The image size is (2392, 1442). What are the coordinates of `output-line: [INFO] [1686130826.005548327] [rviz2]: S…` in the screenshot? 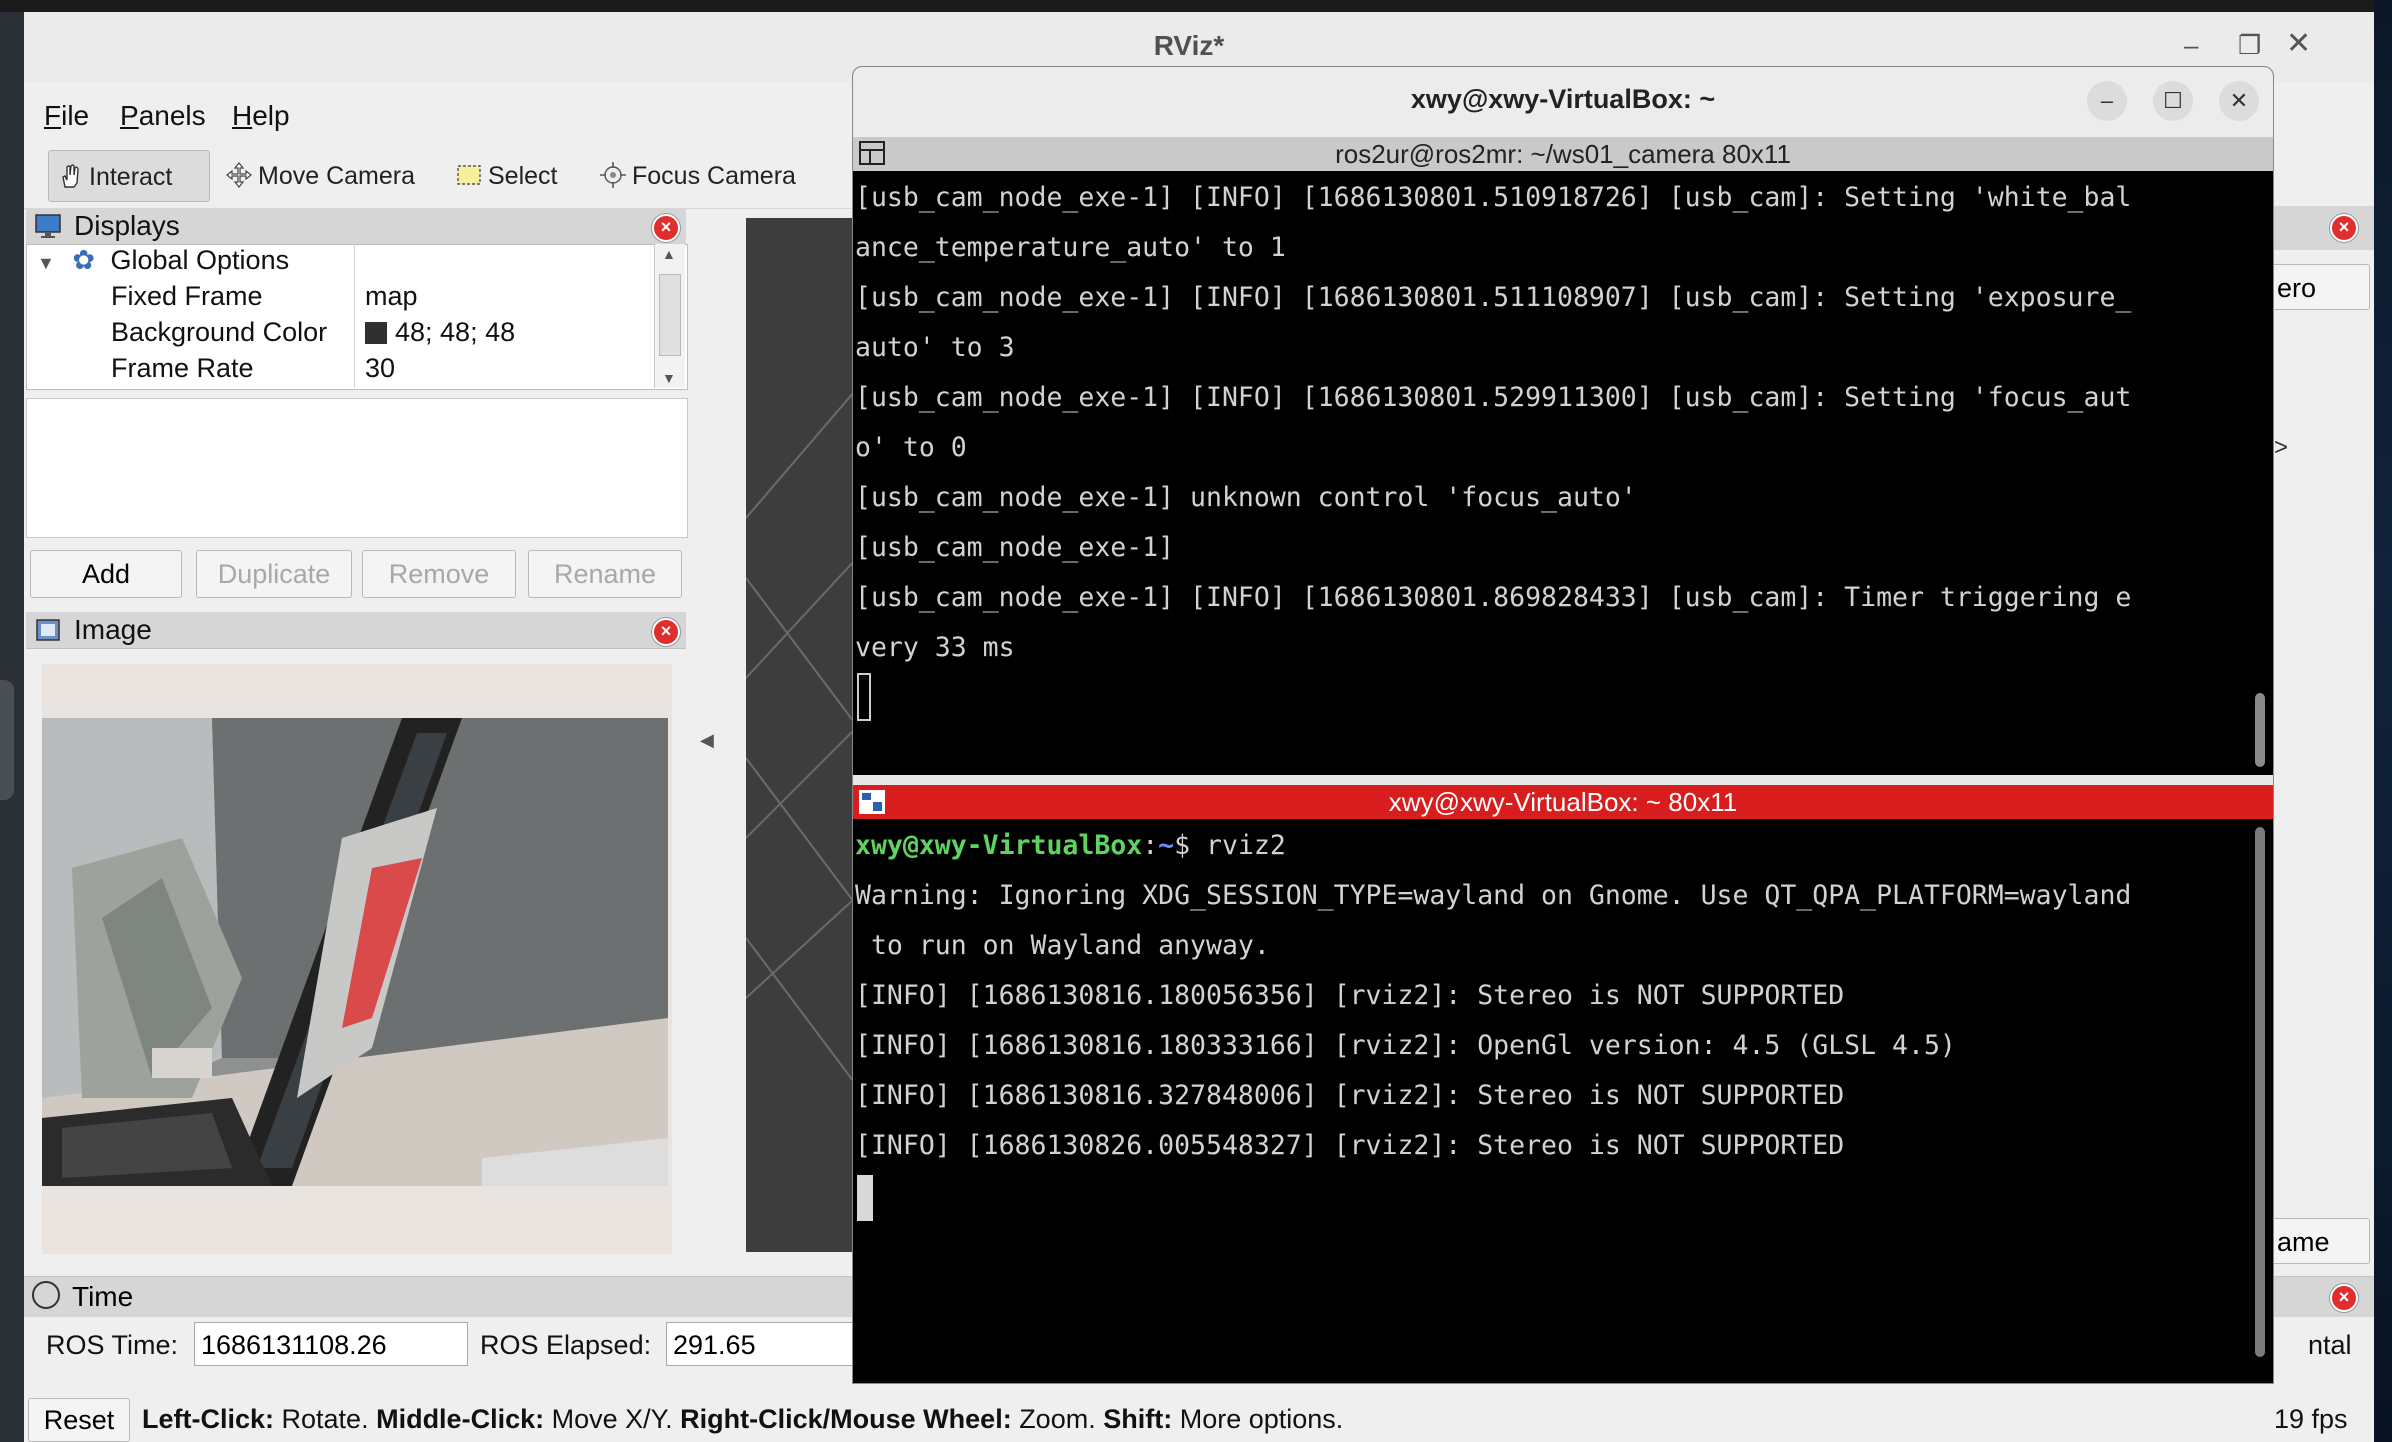 It's located at (1350, 1145).